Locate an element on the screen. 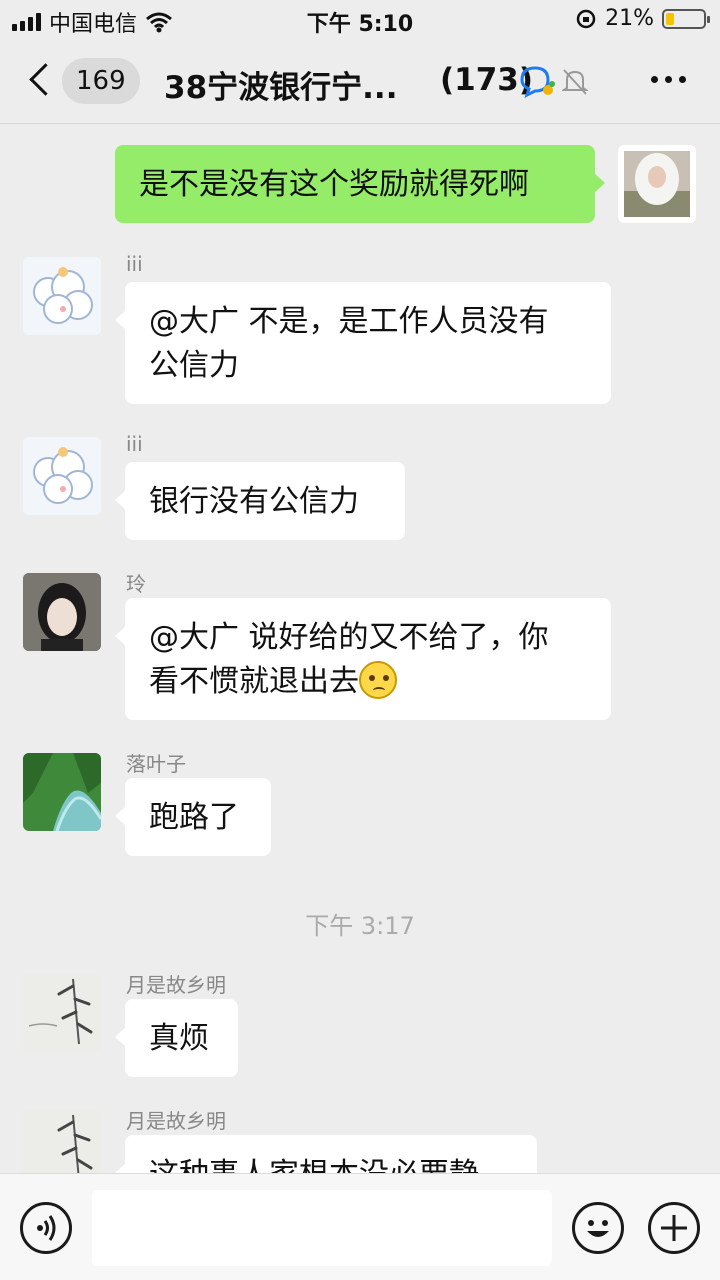 The height and width of the screenshot is (1280, 720). valley-avatar-image is located at coordinates (62, 792).